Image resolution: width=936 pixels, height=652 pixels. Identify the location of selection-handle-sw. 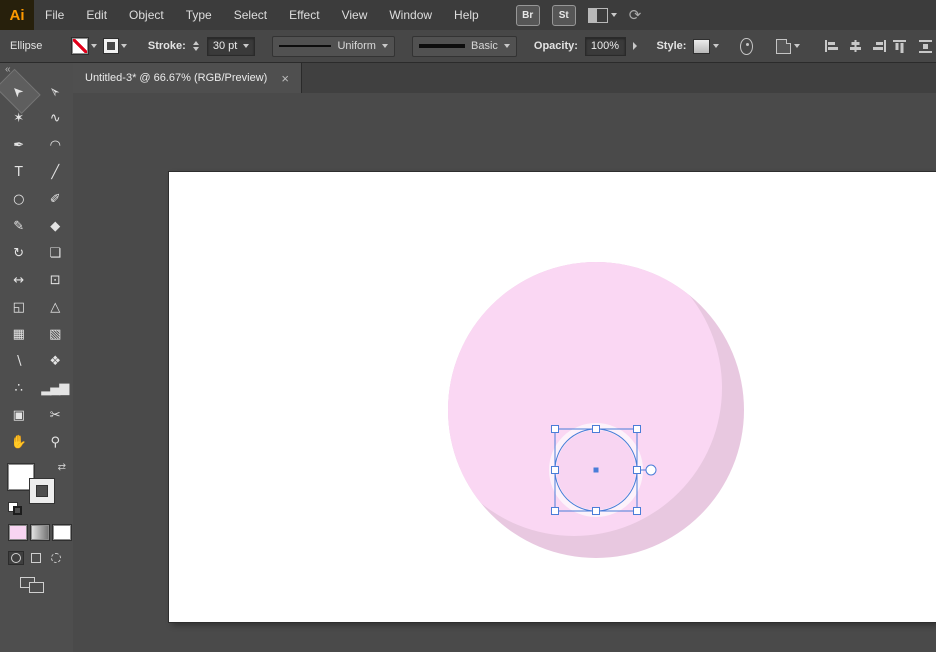
(555, 511).